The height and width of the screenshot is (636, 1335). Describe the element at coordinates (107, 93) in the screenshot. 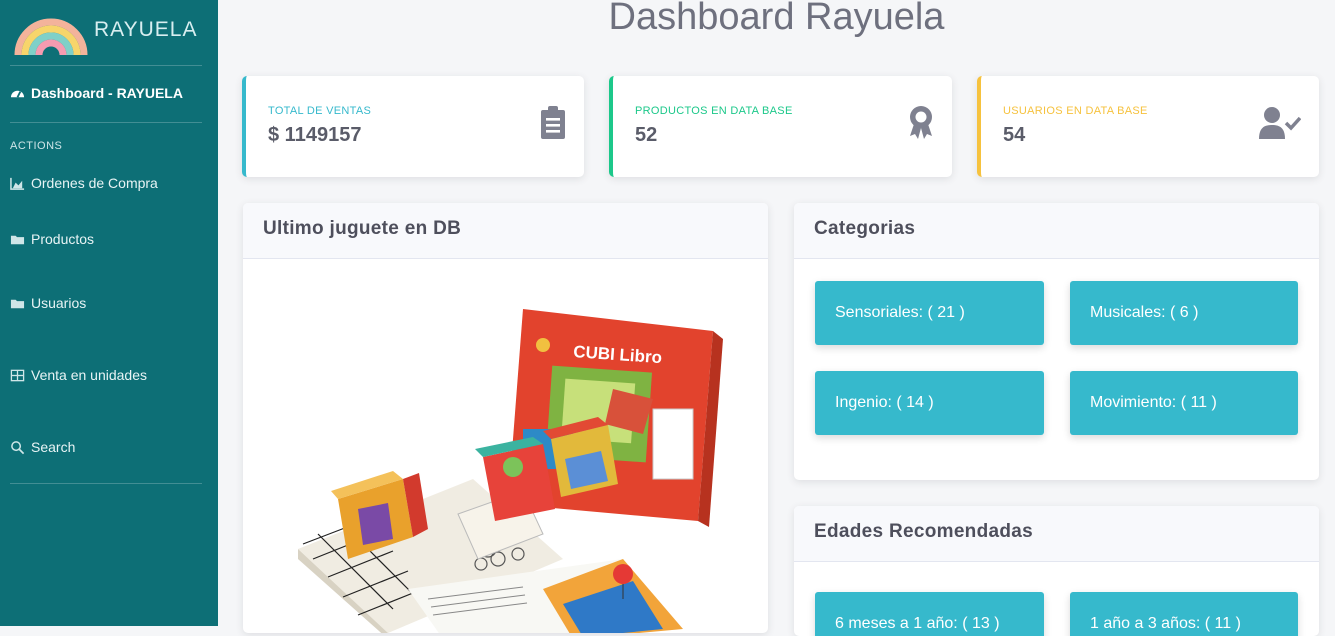

I see `sidebar-item-label: Dashboard - RAYUELA` at that location.